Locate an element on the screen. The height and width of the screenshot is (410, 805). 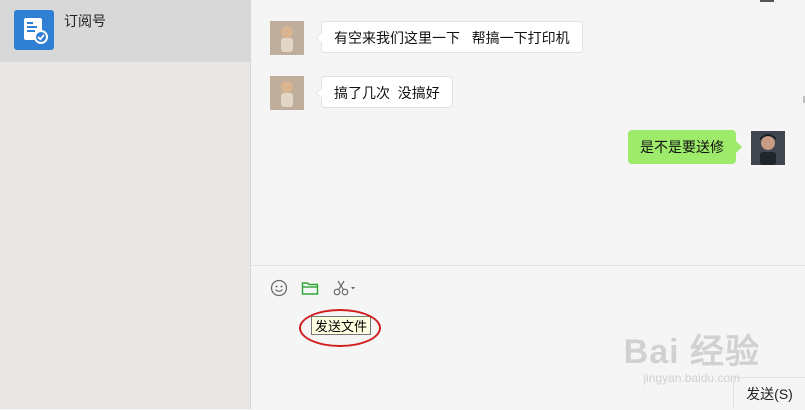
user-avatar is located at coordinates (768, 148).